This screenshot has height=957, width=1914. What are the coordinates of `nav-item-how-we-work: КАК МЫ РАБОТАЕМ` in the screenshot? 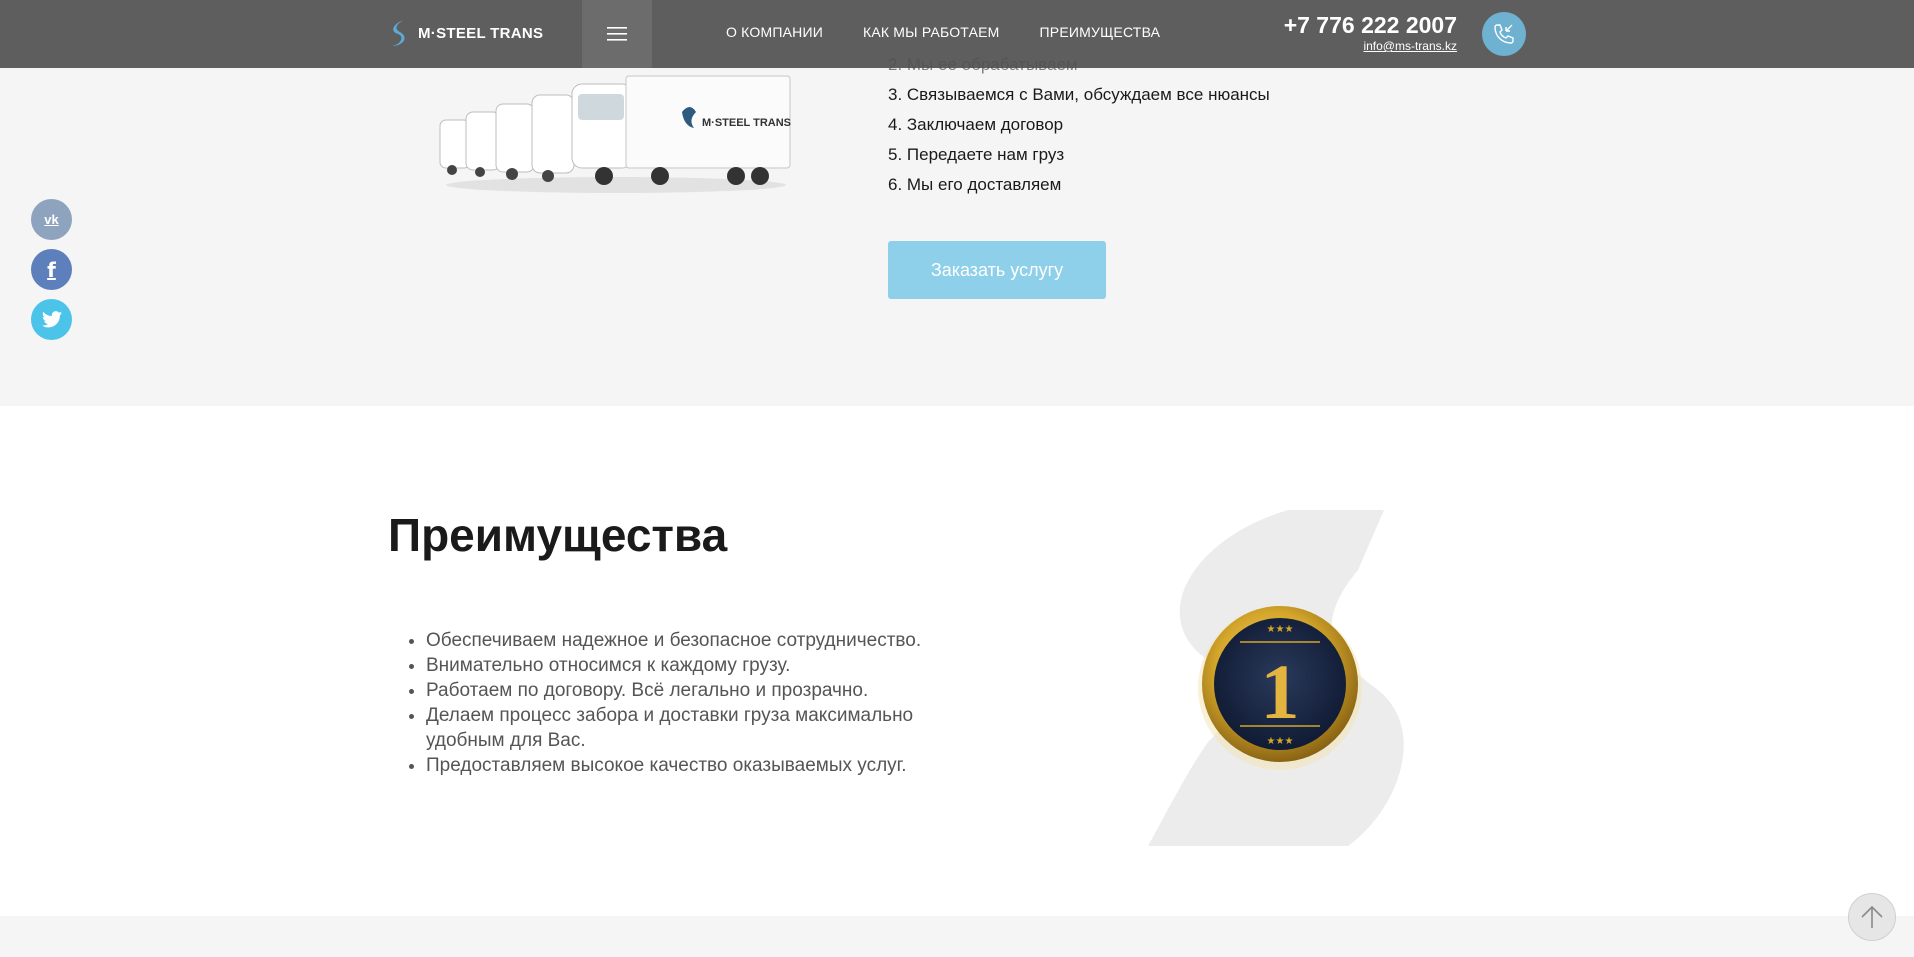 It's located at (931, 32).